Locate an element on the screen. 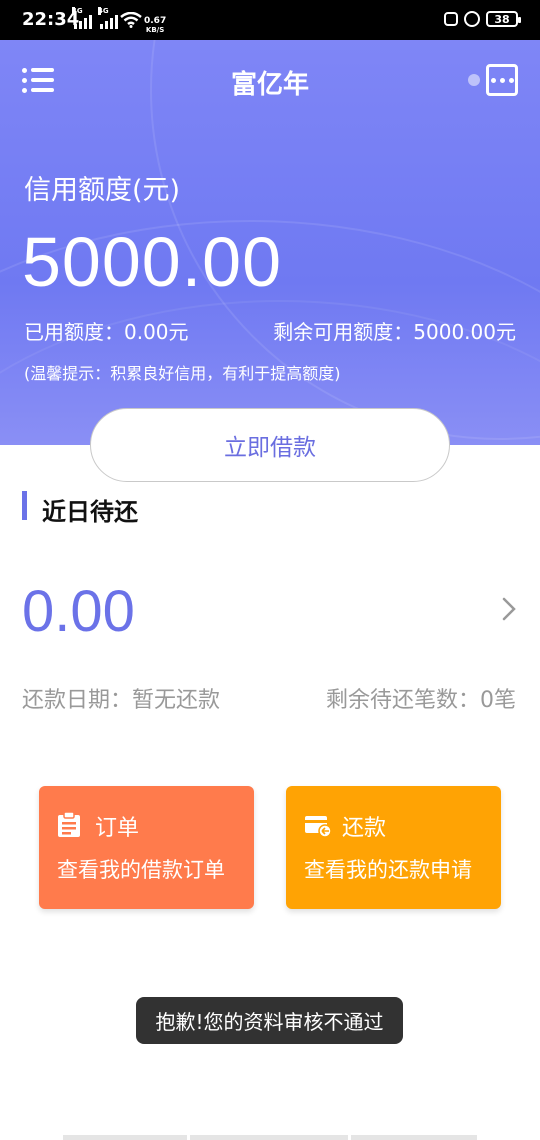  credit-limit-label: 信用额度(元) is located at coordinates (102, 190).